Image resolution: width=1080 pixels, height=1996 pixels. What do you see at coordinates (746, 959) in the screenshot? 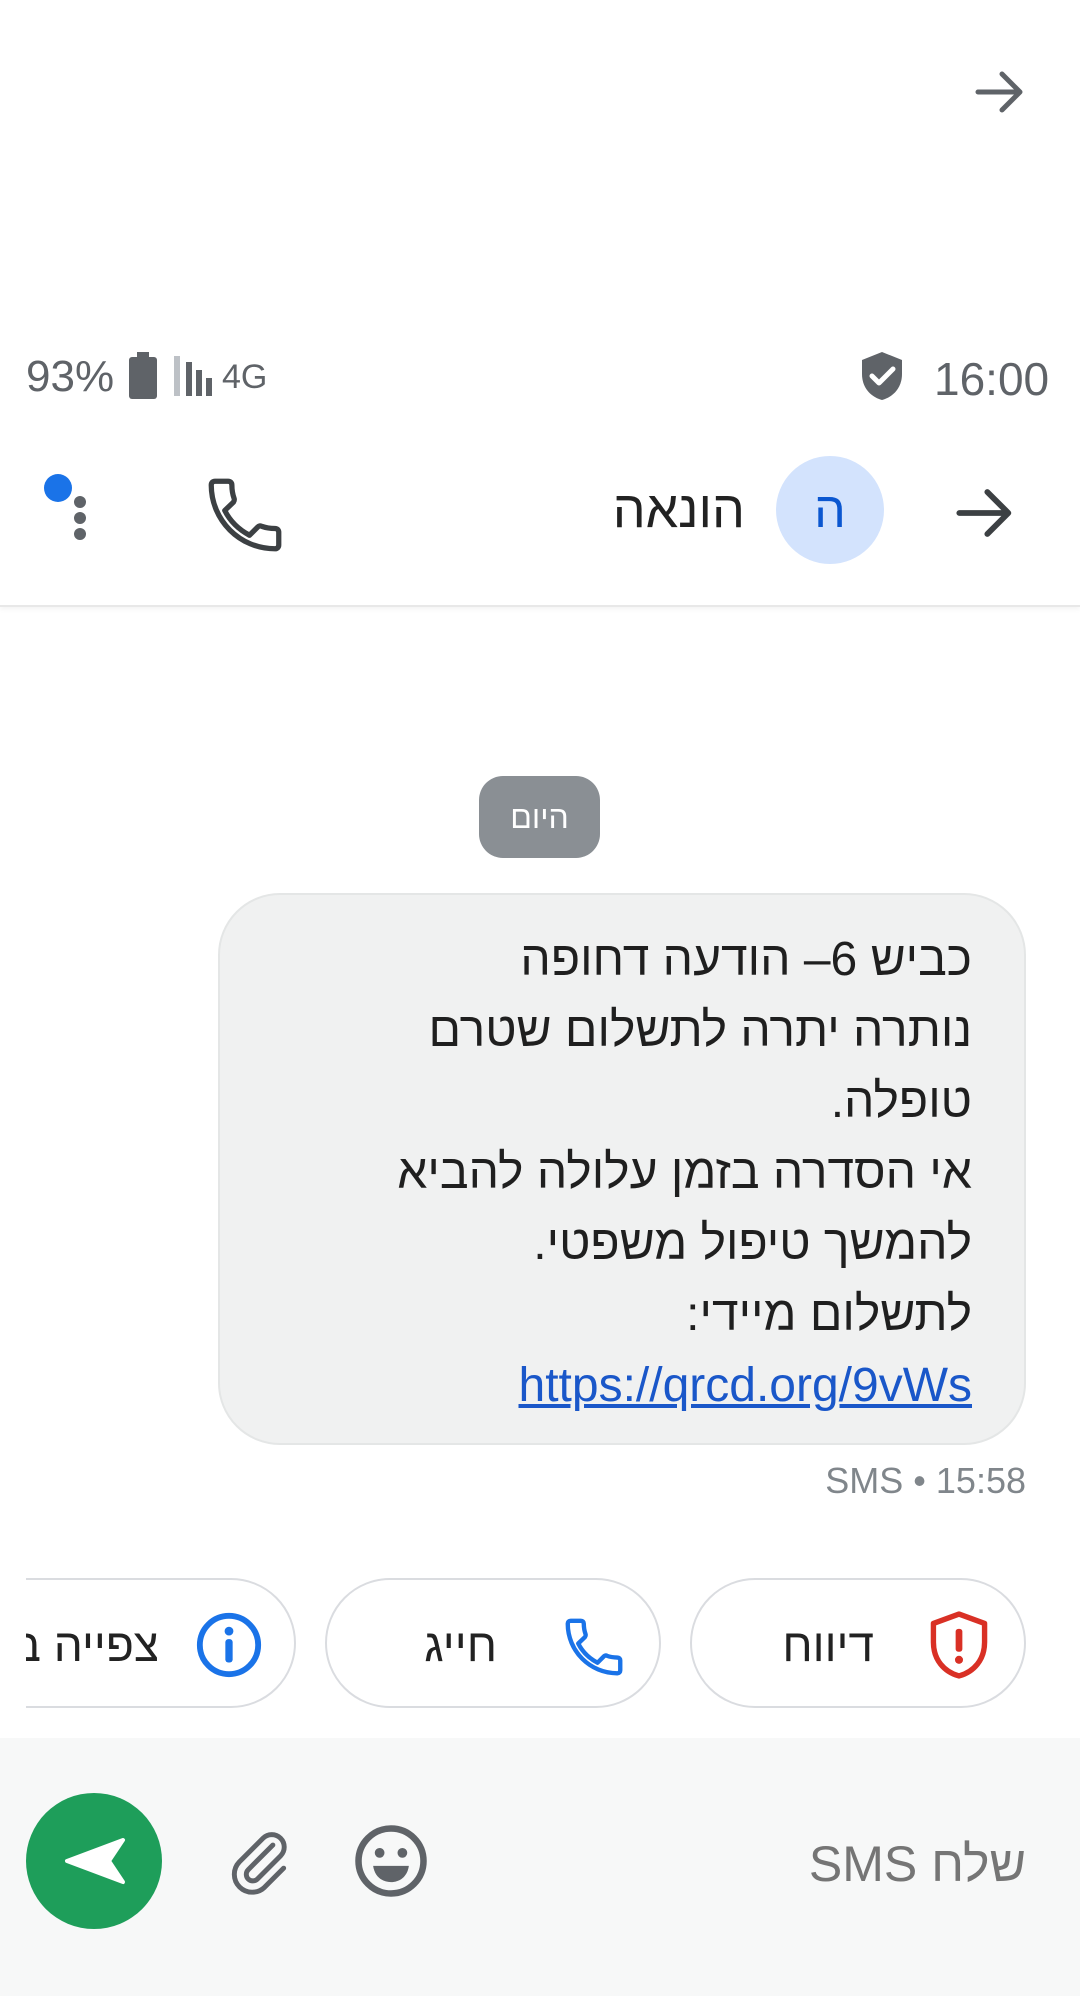
I see `message-line: כביש 6– הודעה דחופה` at bounding box center [746, 959].